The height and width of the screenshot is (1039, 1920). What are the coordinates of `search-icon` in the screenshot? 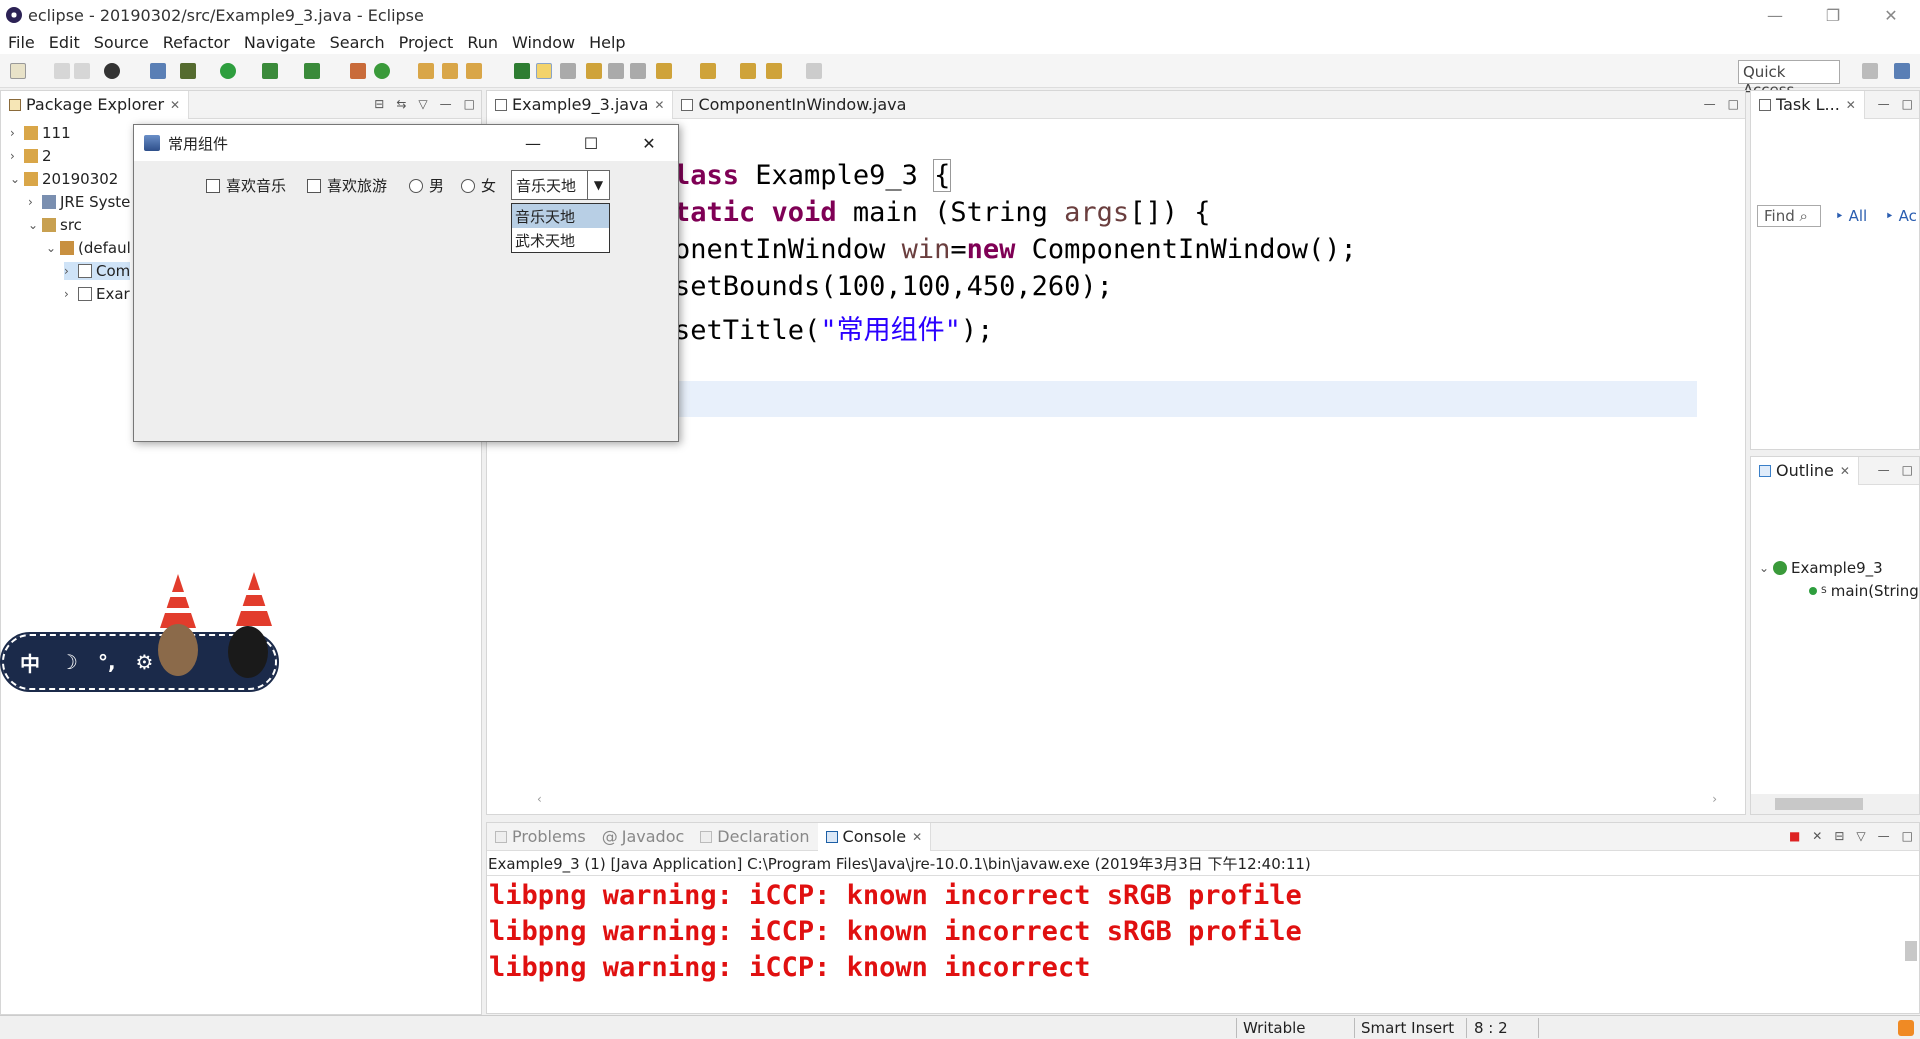 It's located at (474, 71).